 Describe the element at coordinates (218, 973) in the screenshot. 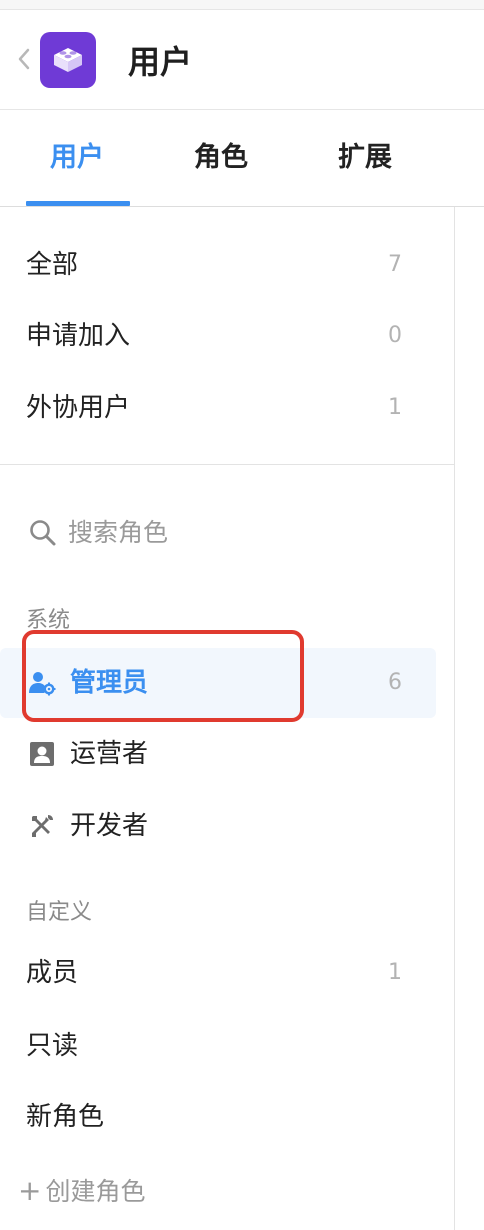

I see `role-item-member: 成员 1` at that location.